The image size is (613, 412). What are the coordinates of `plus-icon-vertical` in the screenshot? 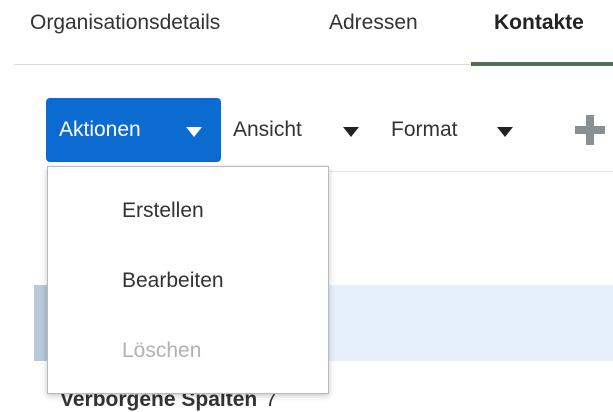 It's located at (590, 130).